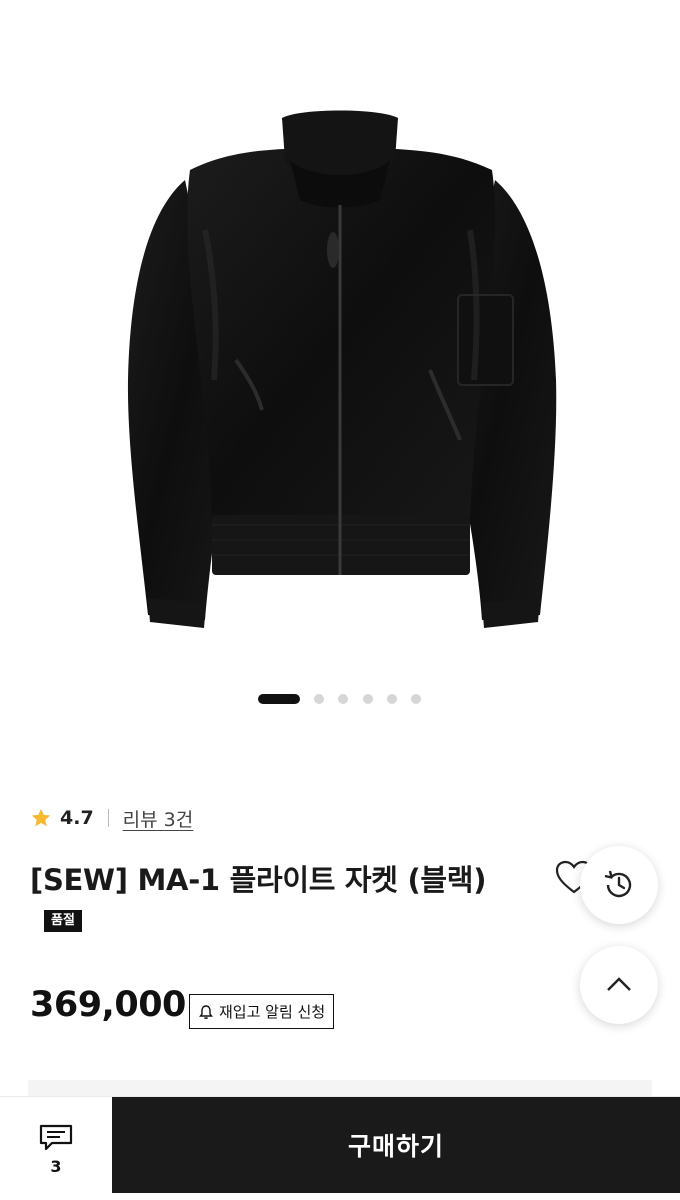 This screenshot has height=1200, width=680. I want to click on chevron-up-icon, so click(619, 984).